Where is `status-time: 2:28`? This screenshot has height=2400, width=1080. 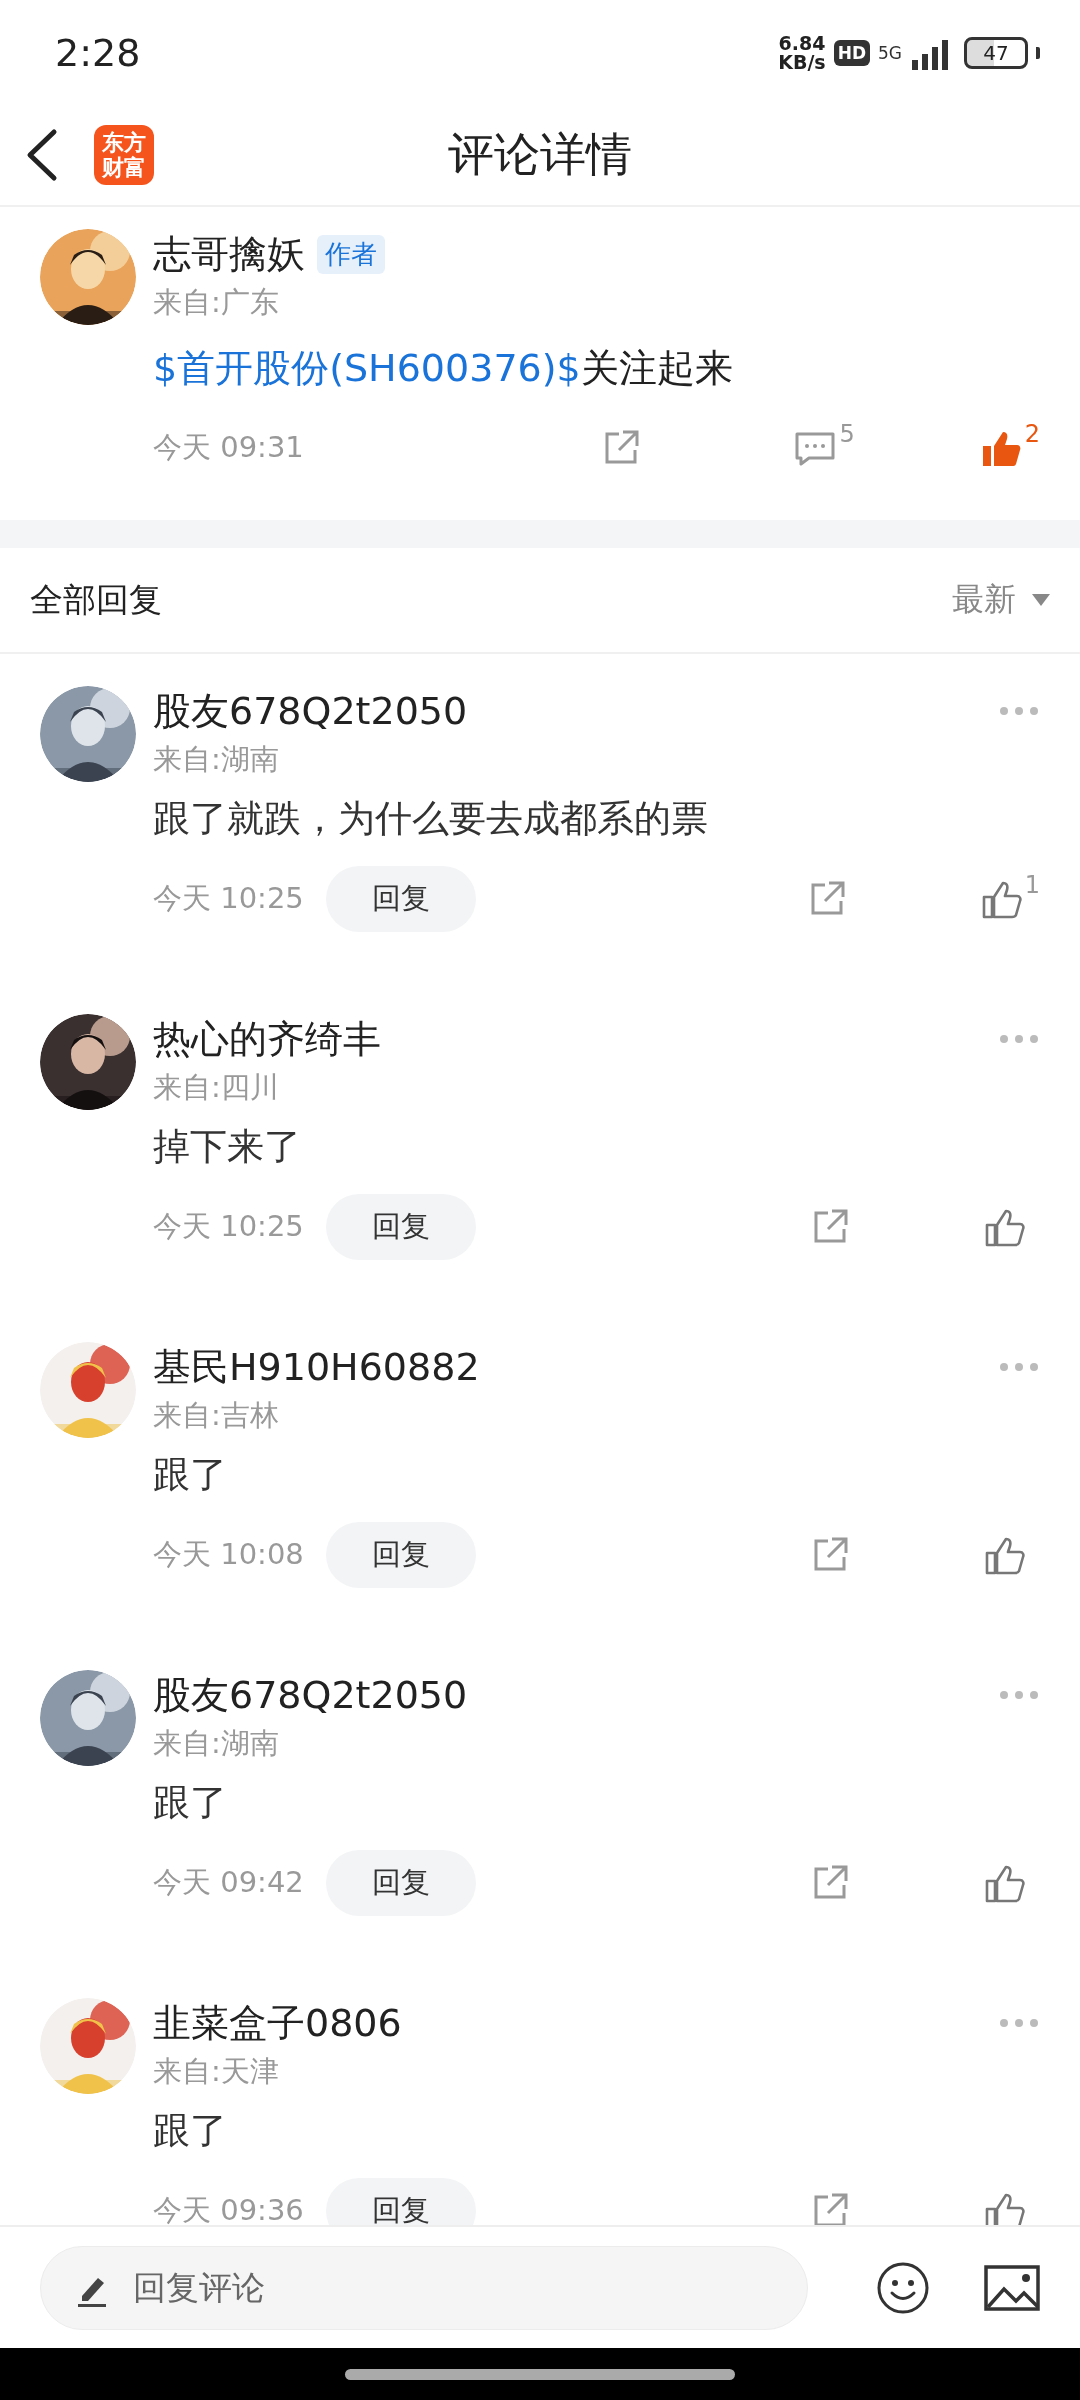
status-time: 2:28 is located at coordinates (98, 52).